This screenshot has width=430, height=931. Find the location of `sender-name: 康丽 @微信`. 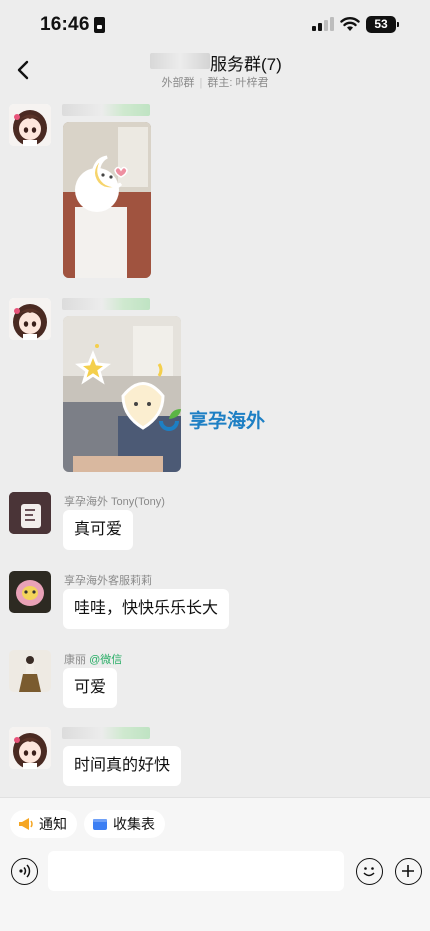

sender-name: 康丽 @微信 is located at coordinates (93, 659).